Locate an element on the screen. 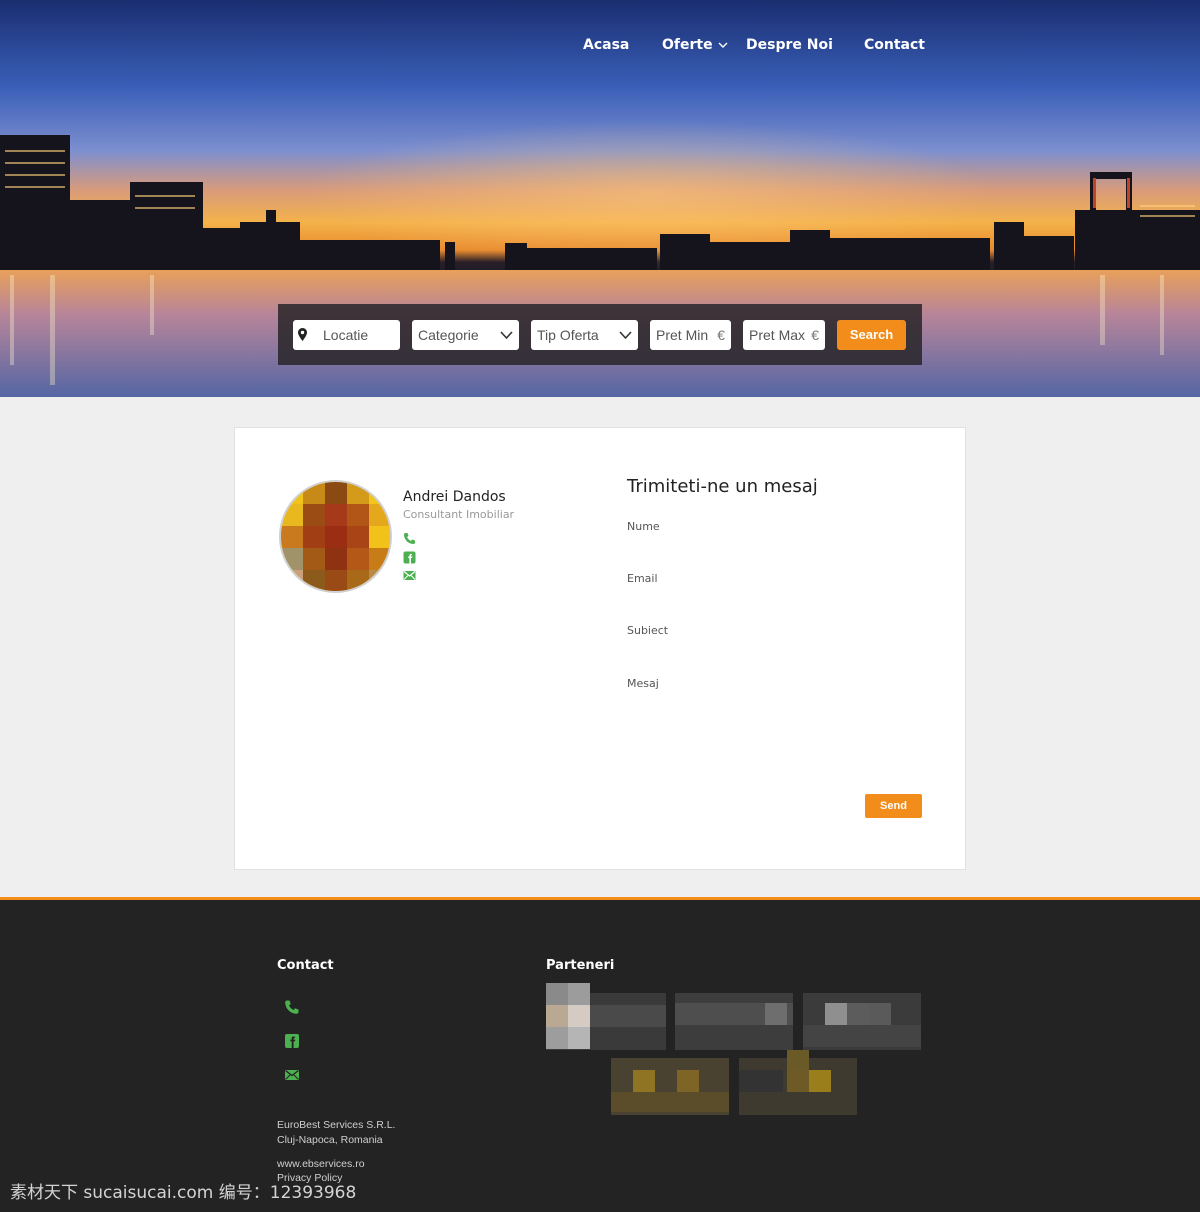 This screenshot has width=1200, height=1212. website-link: www.ebservices.ro is located at coordinates (321, 1164).